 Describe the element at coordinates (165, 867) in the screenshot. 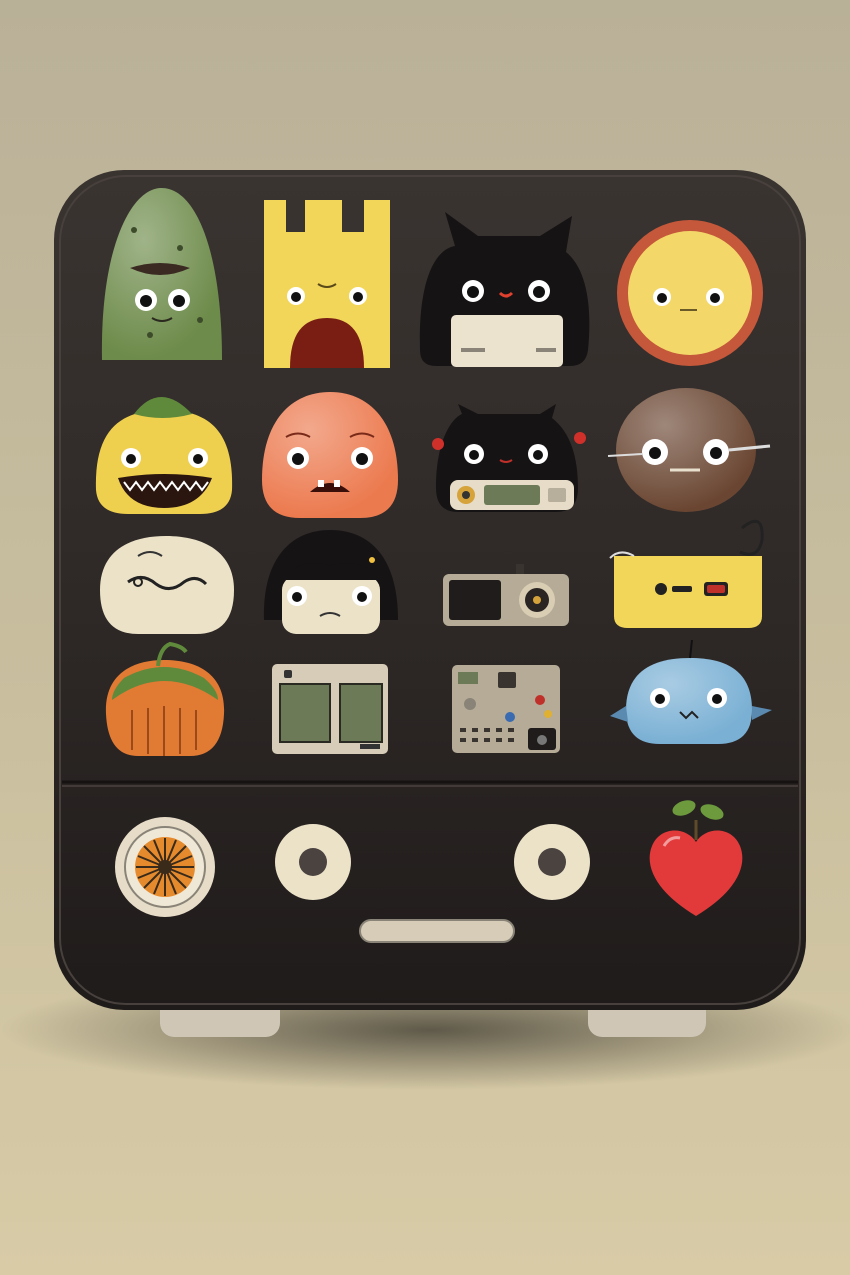

I see `orange-dial` at that location.